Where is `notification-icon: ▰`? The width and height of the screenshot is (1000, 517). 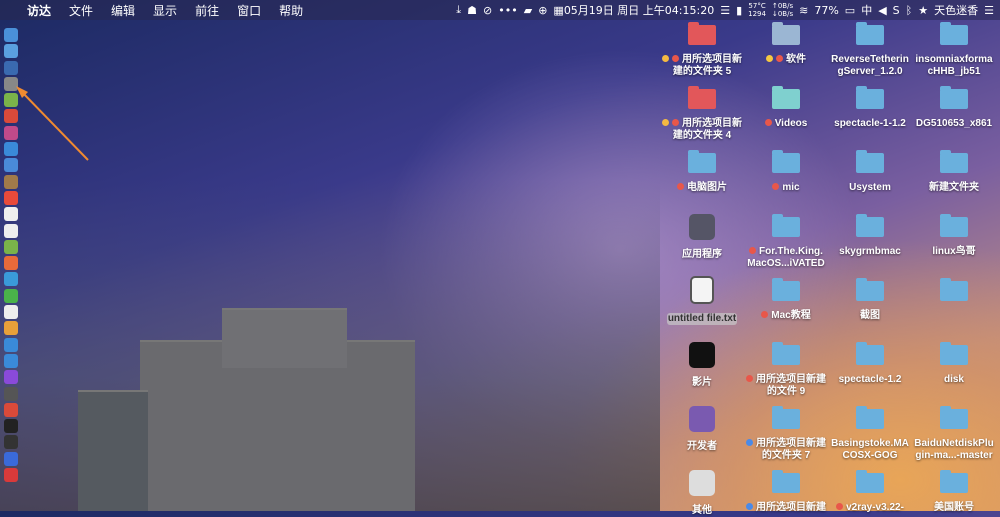
notification-icon: ▰ is located at coordinates (528, 10).